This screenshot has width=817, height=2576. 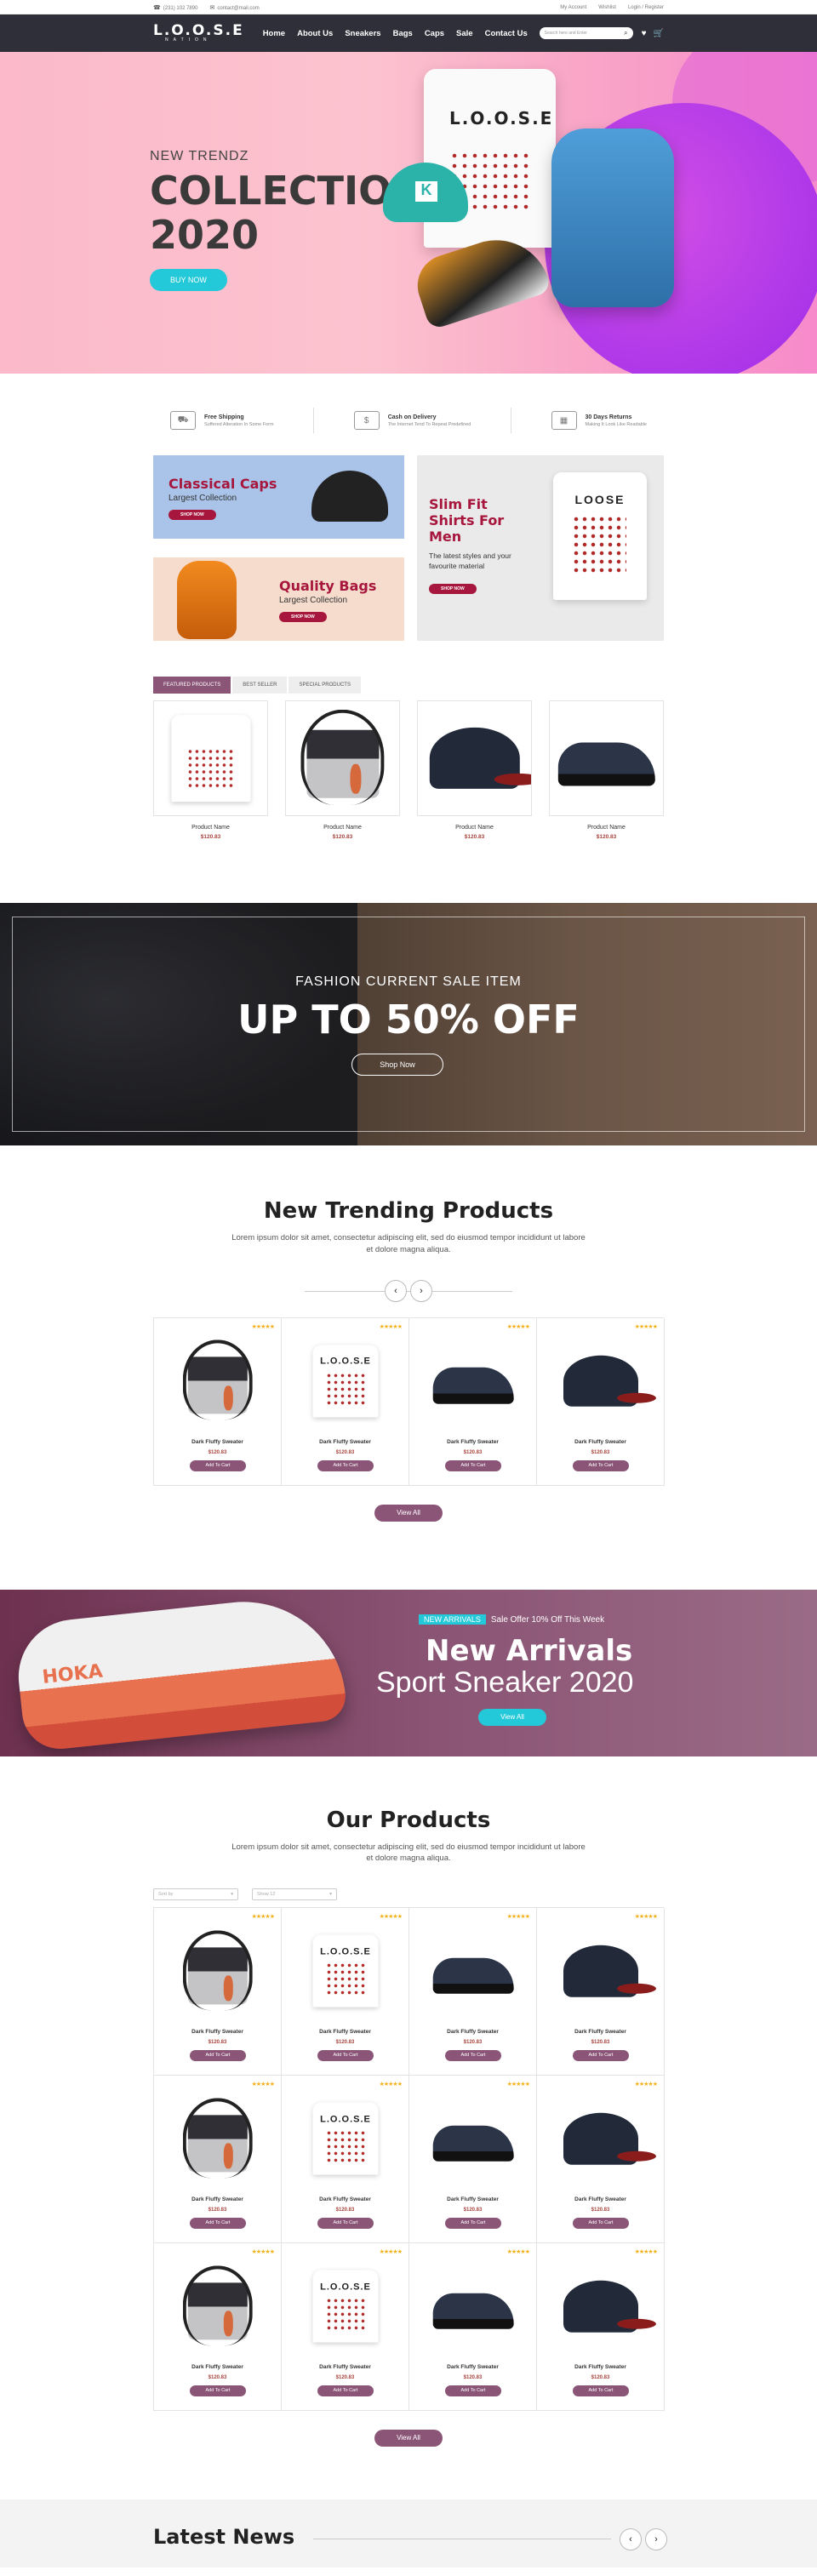 What do you see at coordinates (644, 33) in the screenshot?
I see `heart-icon: ♥` at bounding box center [644, 33].